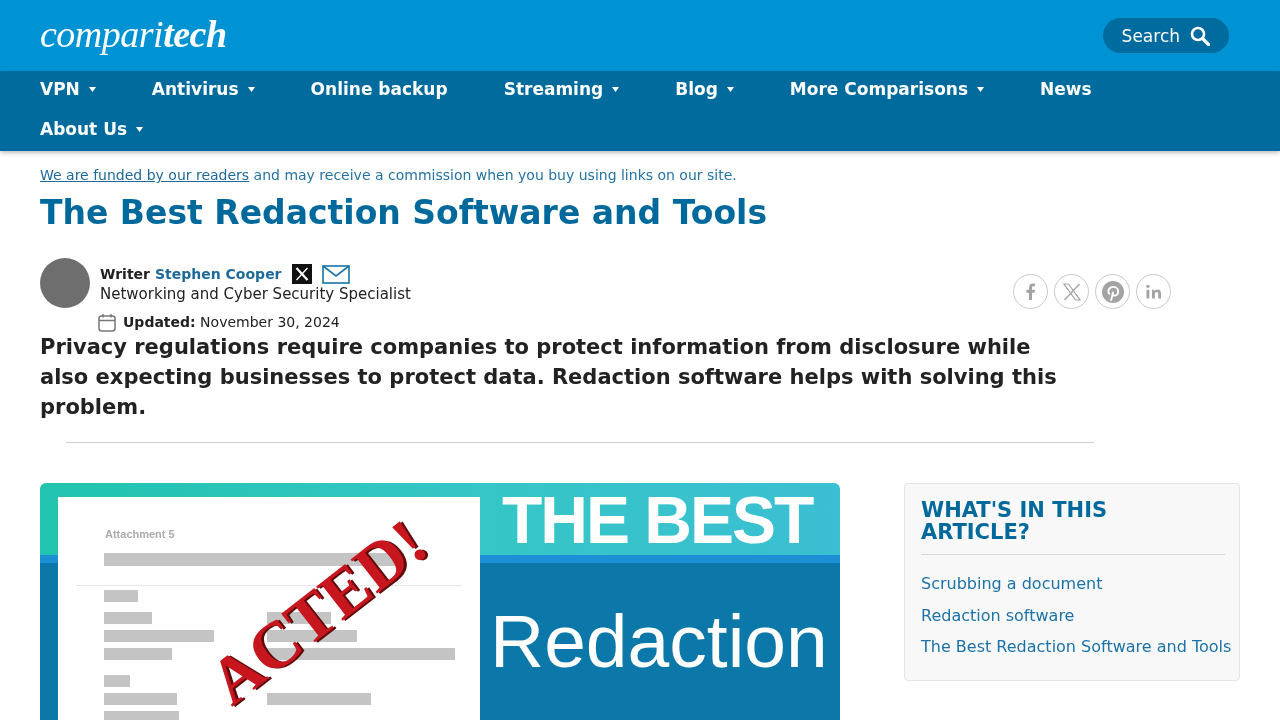  I want to click on author-title: Networking and Cyber Security Specialist, so click(255, 294).